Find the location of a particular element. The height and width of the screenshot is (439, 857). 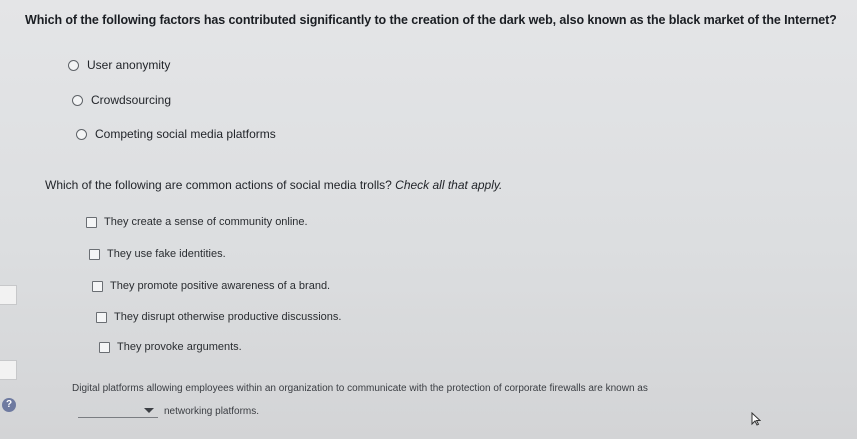

left-edge-panel: ? is located at coordinates (13, 219).